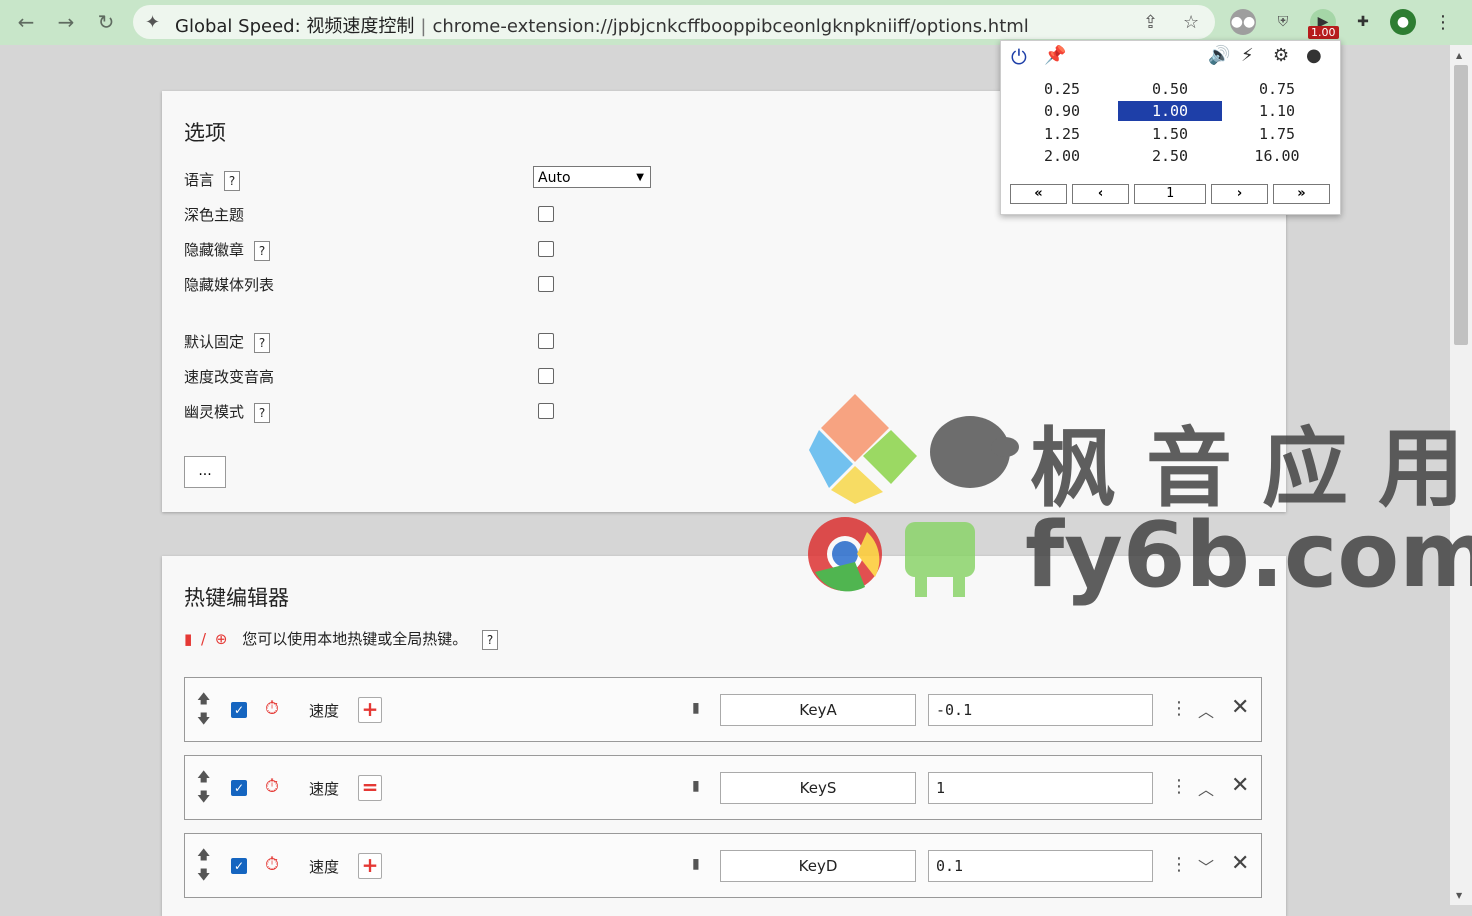 The width and height of the screenshot is (1472, 916). What do you see at coordinates (1170, 156) in the screenshot?
I see `speed-option: 2.50` at bounding box center [1170, 156].